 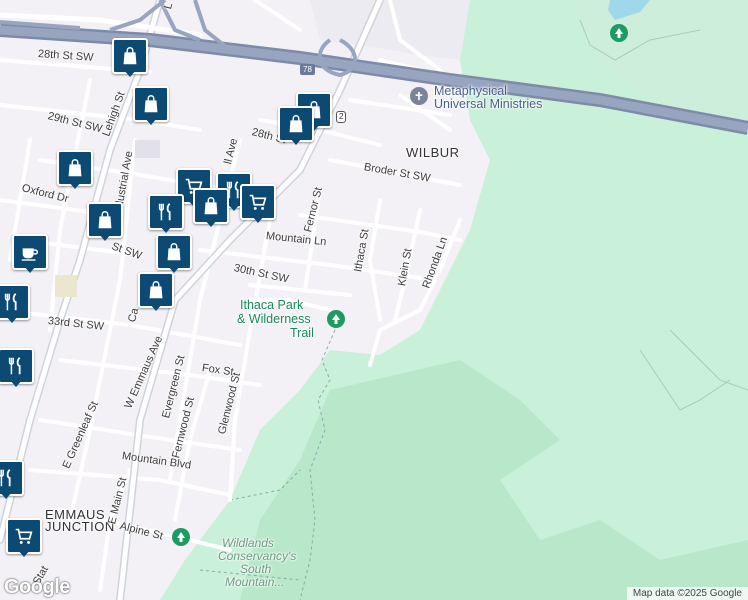 I want to click on map-attribution: Map data ©2025 Google, so click(x=687, y=593).